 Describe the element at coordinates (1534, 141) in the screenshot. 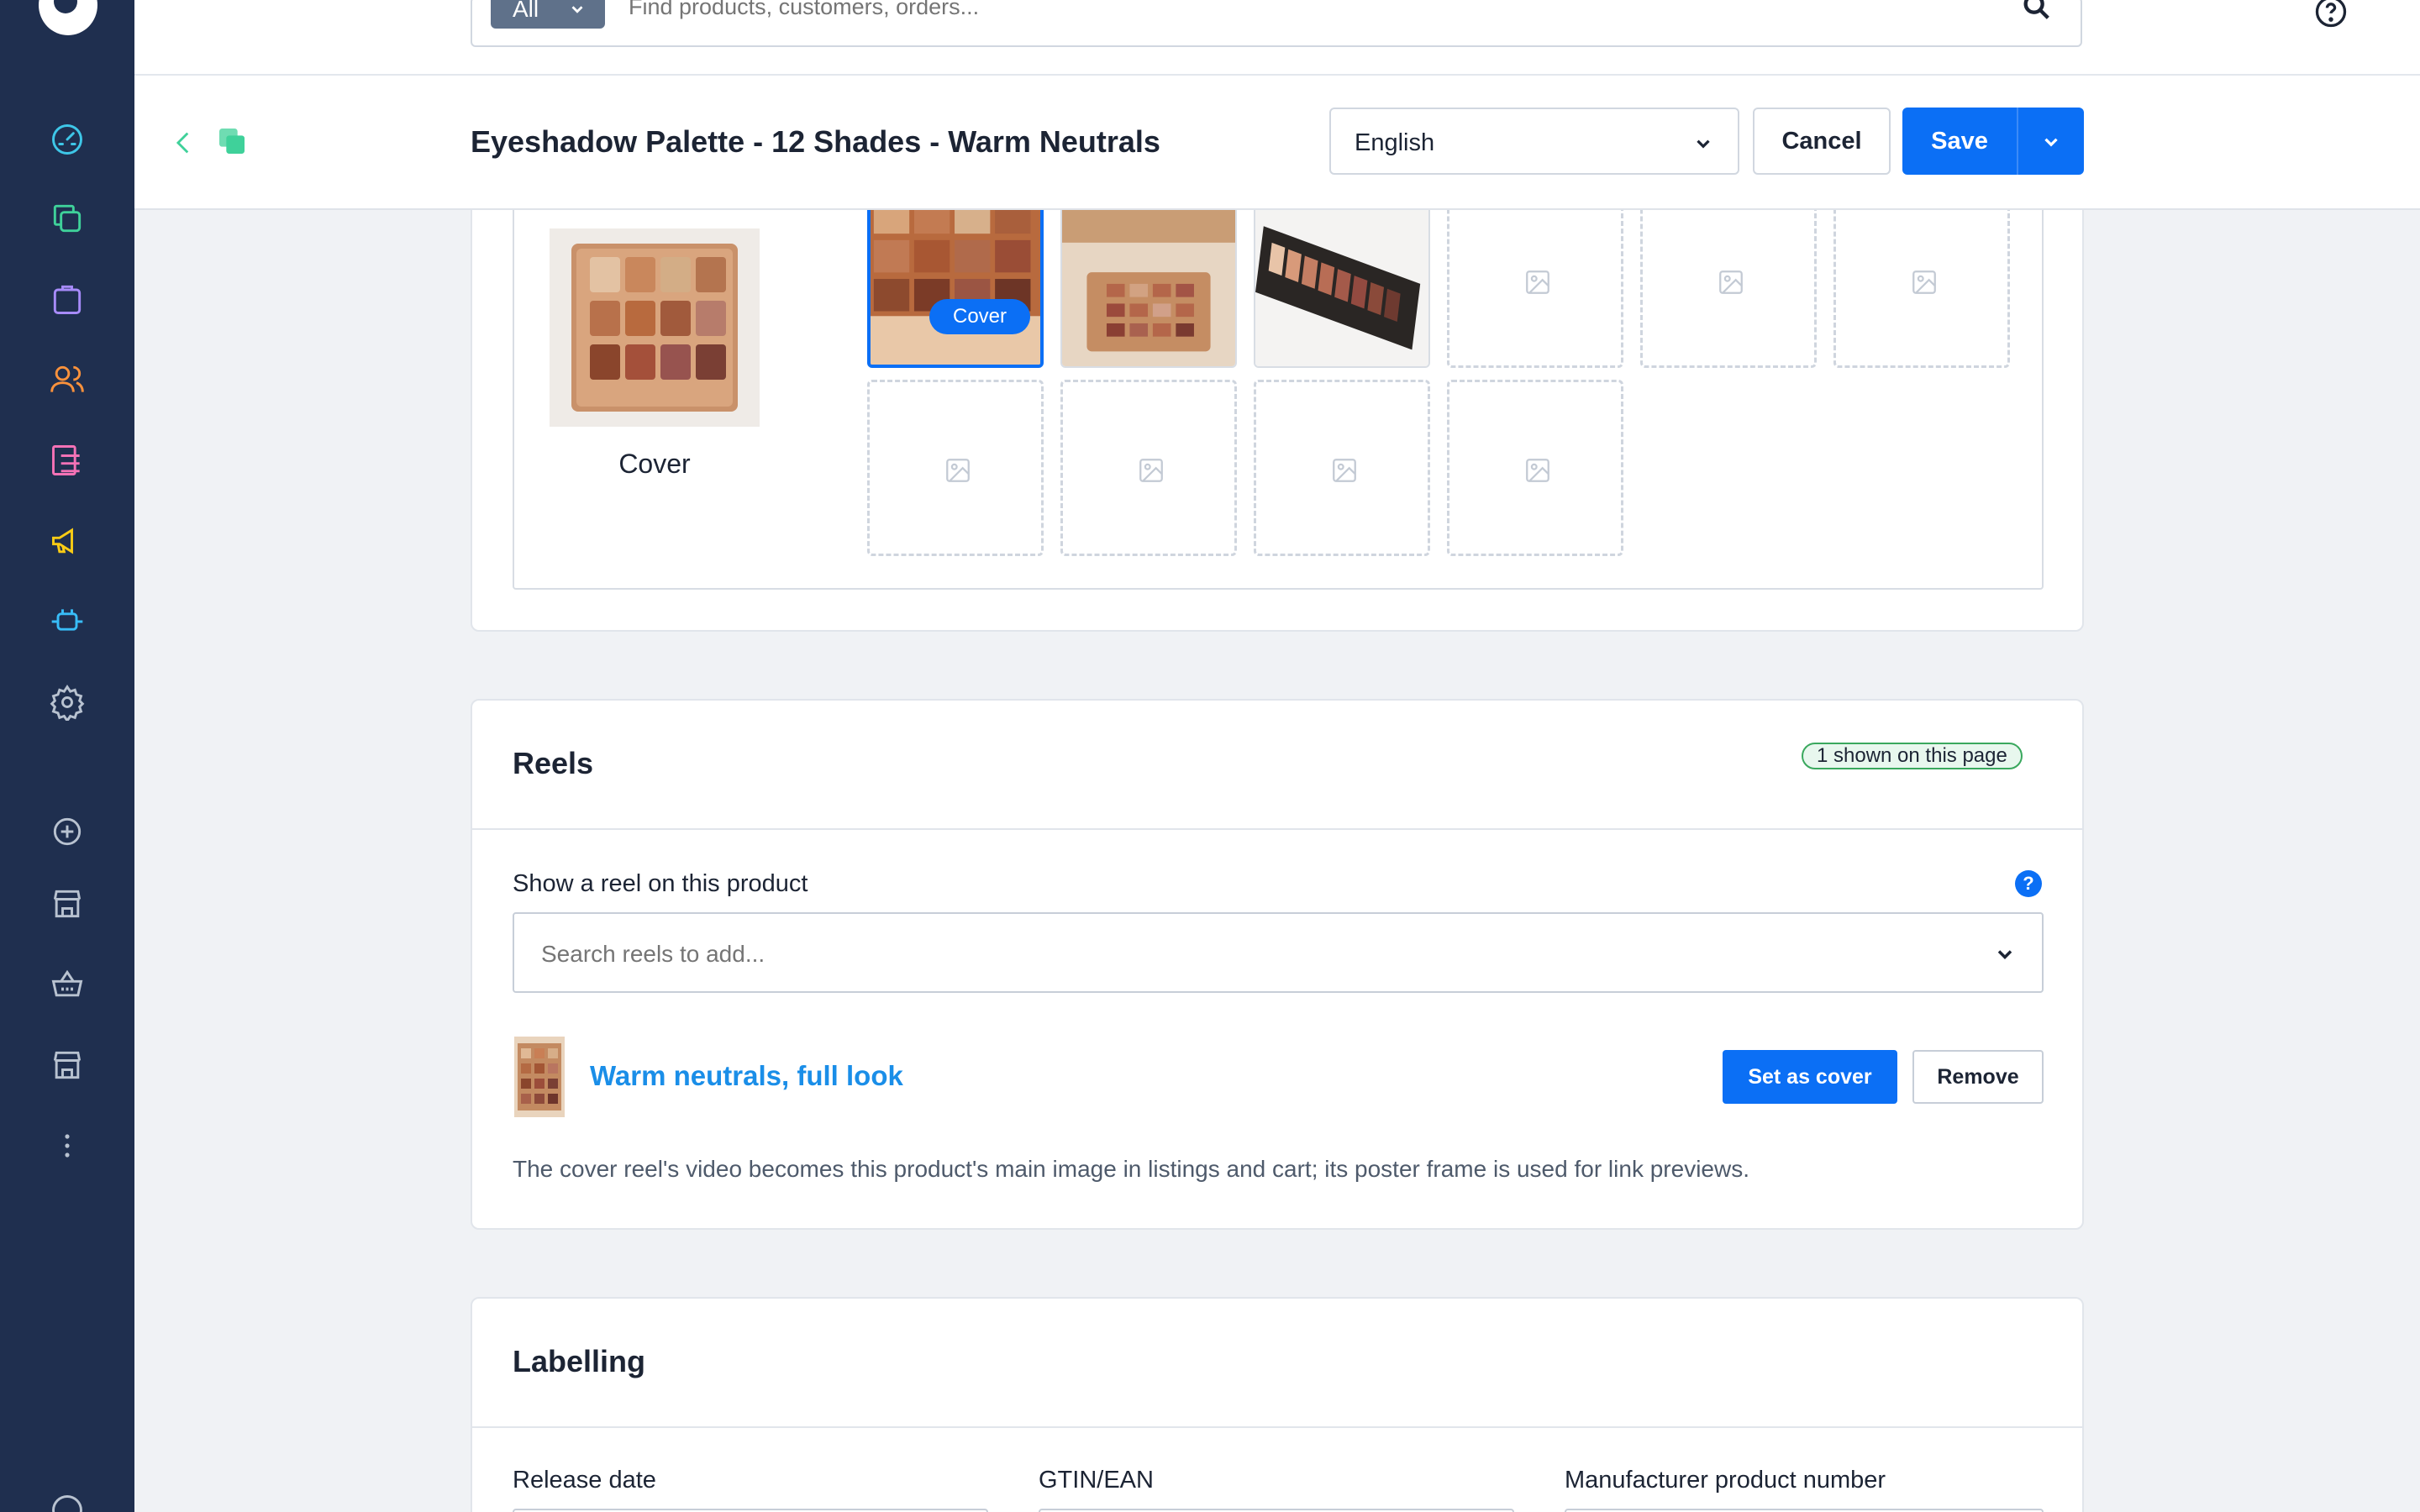

I see `language-select: English` at that location.